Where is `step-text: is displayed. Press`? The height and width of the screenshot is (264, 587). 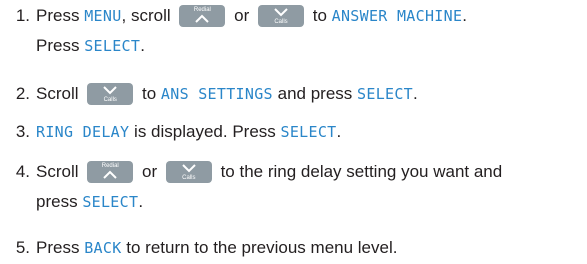 step-text: is displayed. Press is located at coordinates (205, 131).